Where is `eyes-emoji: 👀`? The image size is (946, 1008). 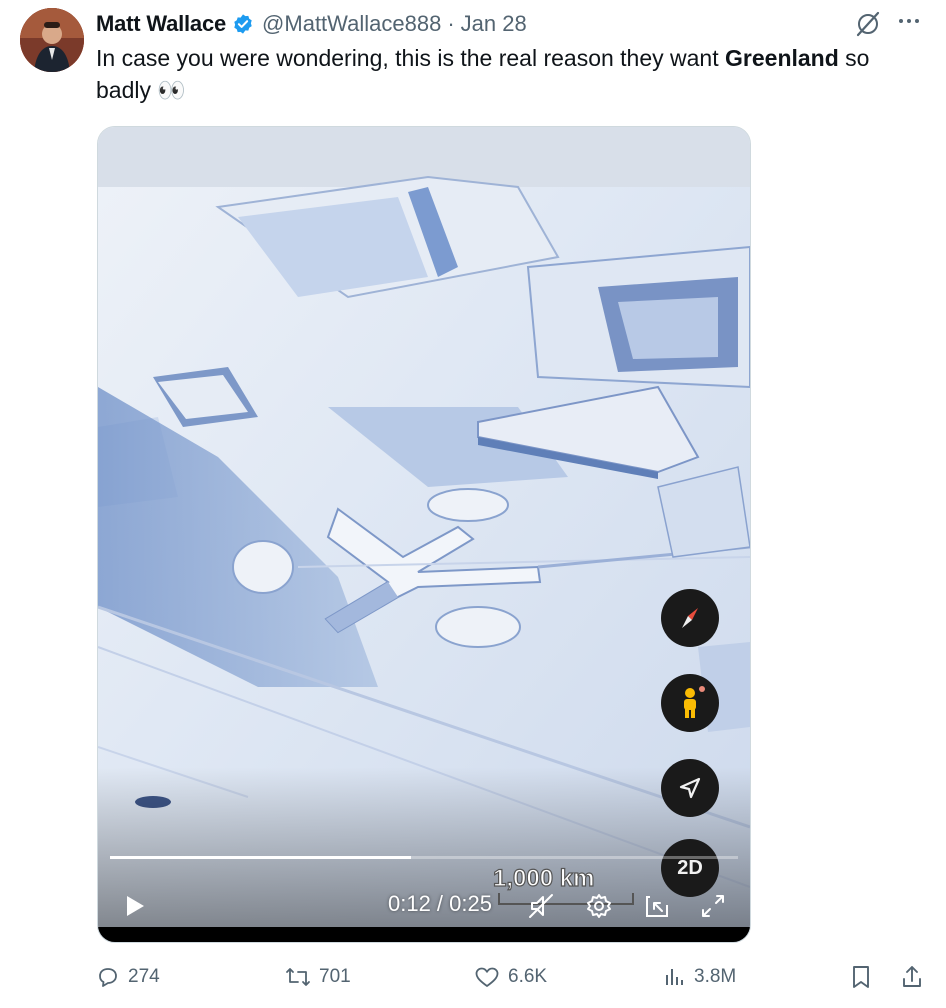
eyes-emoji: 👀 is located at coordinates (172, 90).